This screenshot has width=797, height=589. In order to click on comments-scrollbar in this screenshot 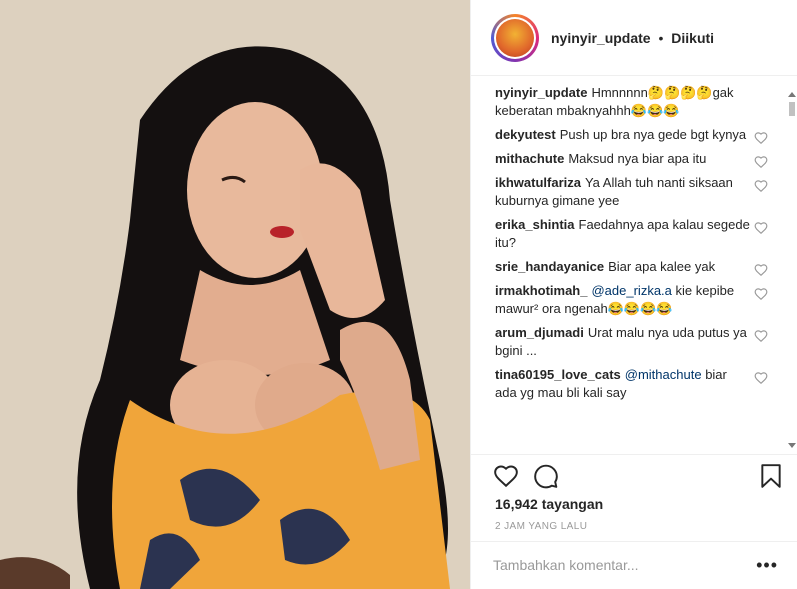, I will do `click(792, 270)`.